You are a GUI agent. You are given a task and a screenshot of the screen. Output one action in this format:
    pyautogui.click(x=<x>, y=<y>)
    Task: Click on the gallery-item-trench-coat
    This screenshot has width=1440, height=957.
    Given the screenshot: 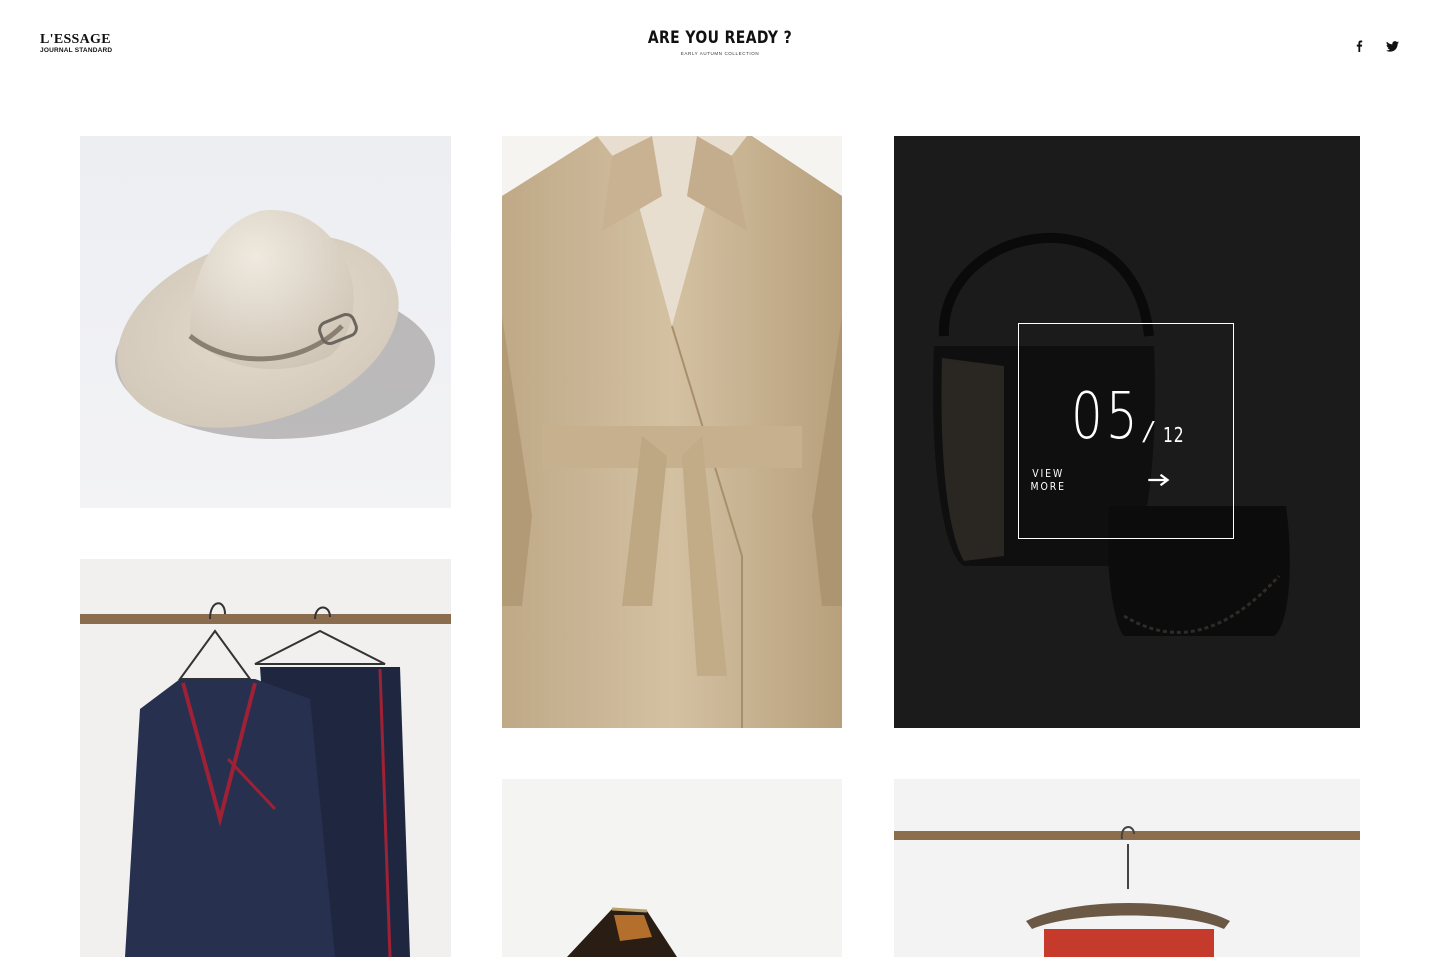 What is the action you would take?
    pyautogui.click(x=672, y=432)
    